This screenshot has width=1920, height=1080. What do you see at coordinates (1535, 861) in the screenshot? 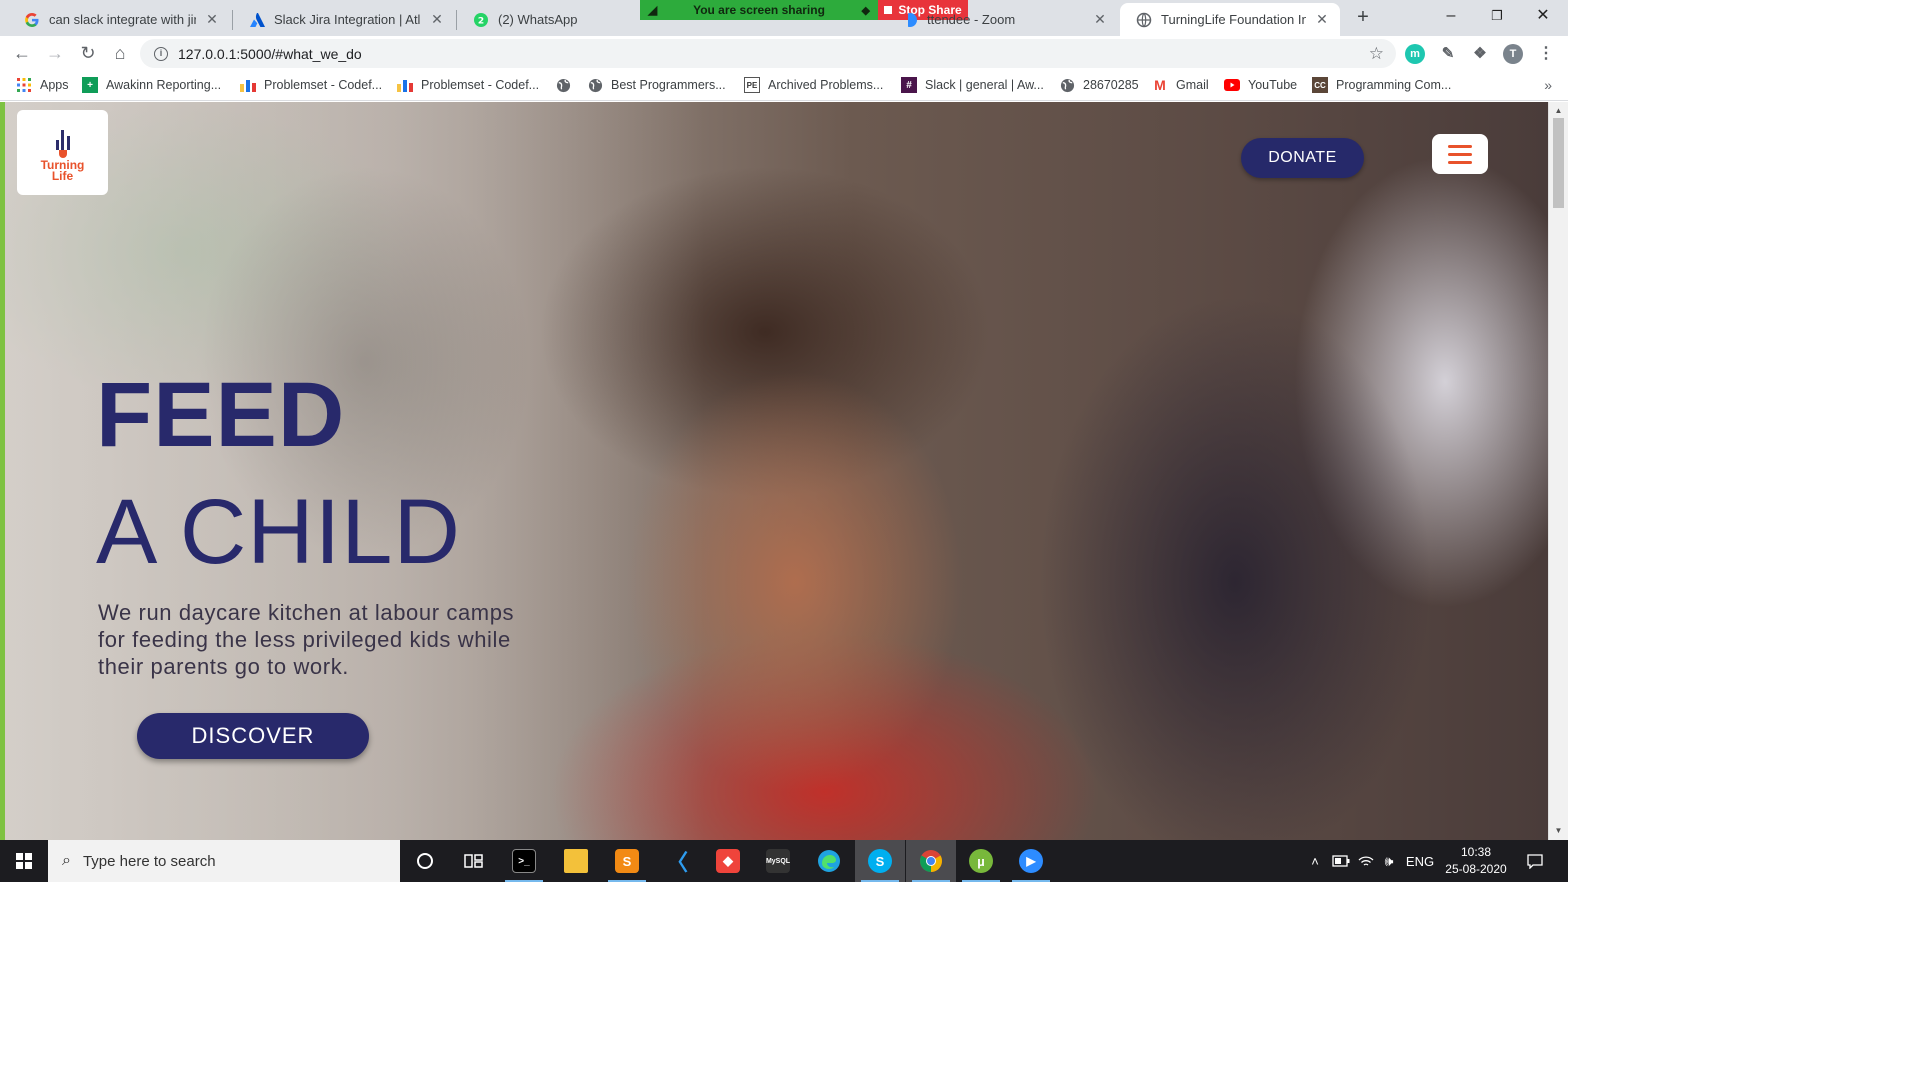
I see `notifications-icon` at bounding box center [1535, 861].